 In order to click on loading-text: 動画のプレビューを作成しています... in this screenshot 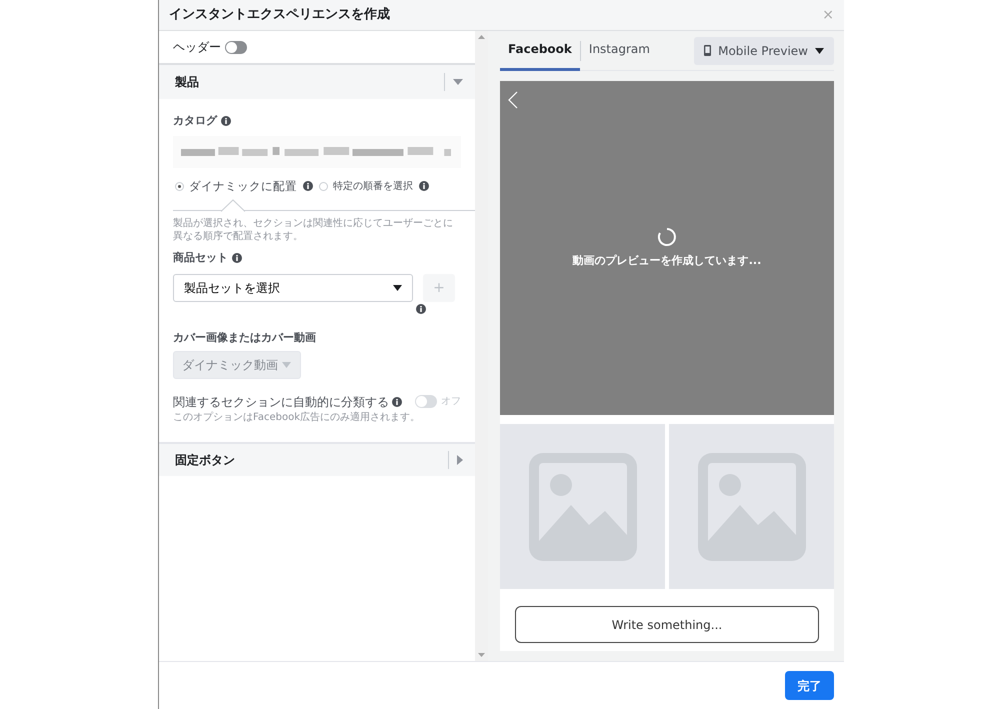, I will do `click(667, 260)`.